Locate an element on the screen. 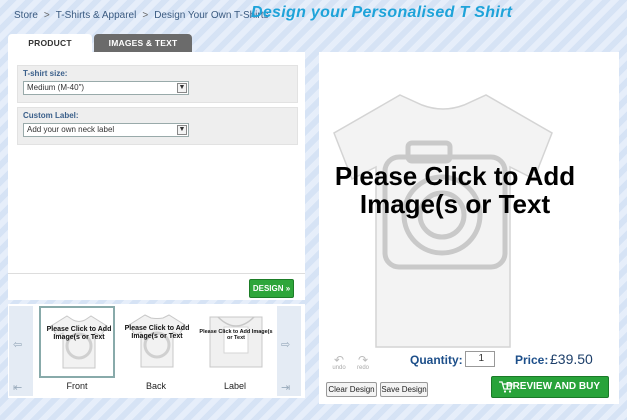 The height and width of the screenshot is (420, 627). thumbnail-caption: Label is located at coordinates (235, 386).